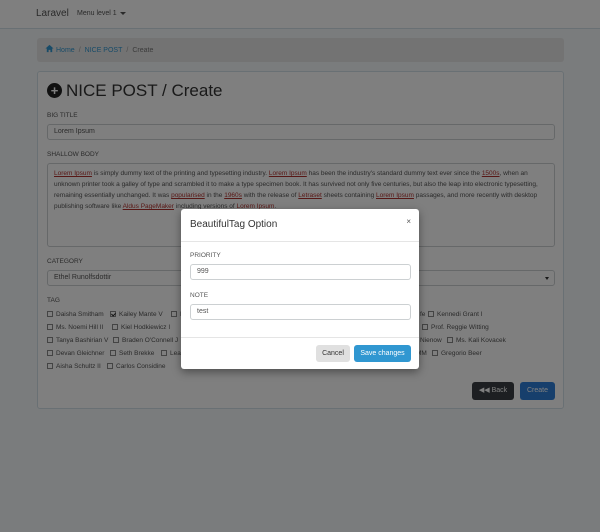 This screenshot has width=600, height=532. Describe the element at coordinates (300, 312) in the screenshot. I see `note-input: test` at that location.